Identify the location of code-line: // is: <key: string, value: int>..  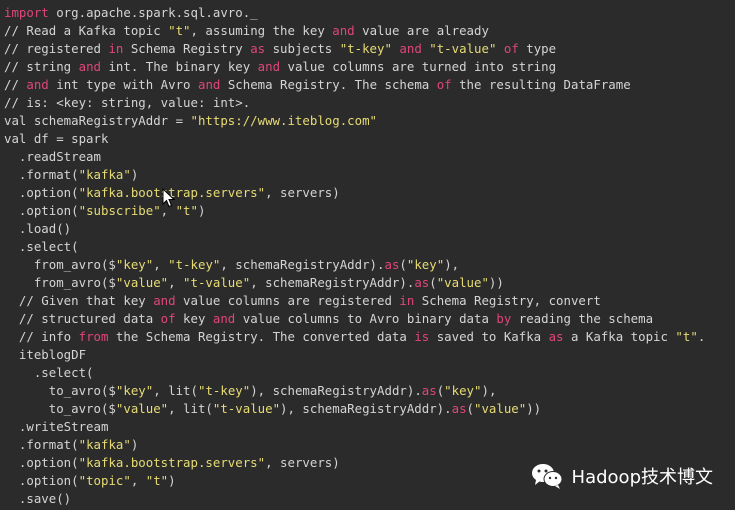
(354, 103).